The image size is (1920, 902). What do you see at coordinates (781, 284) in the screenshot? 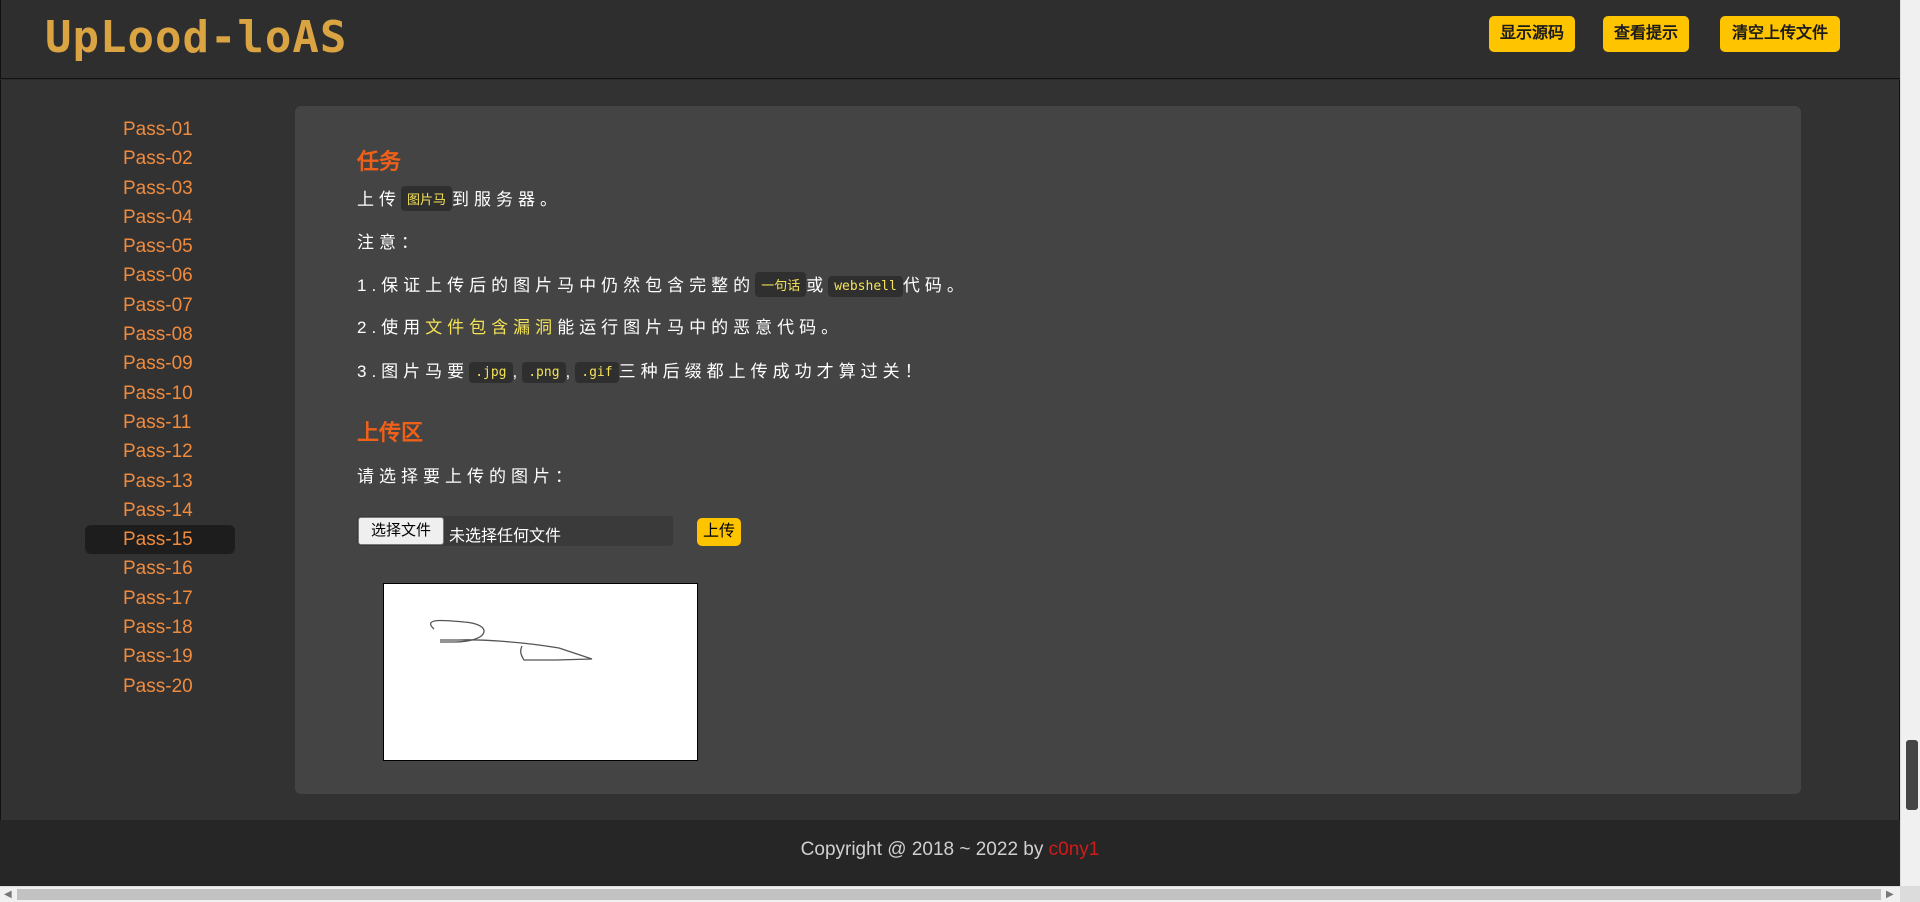
I see `code-snippet: 一句话` at bounding box center [781, 284].